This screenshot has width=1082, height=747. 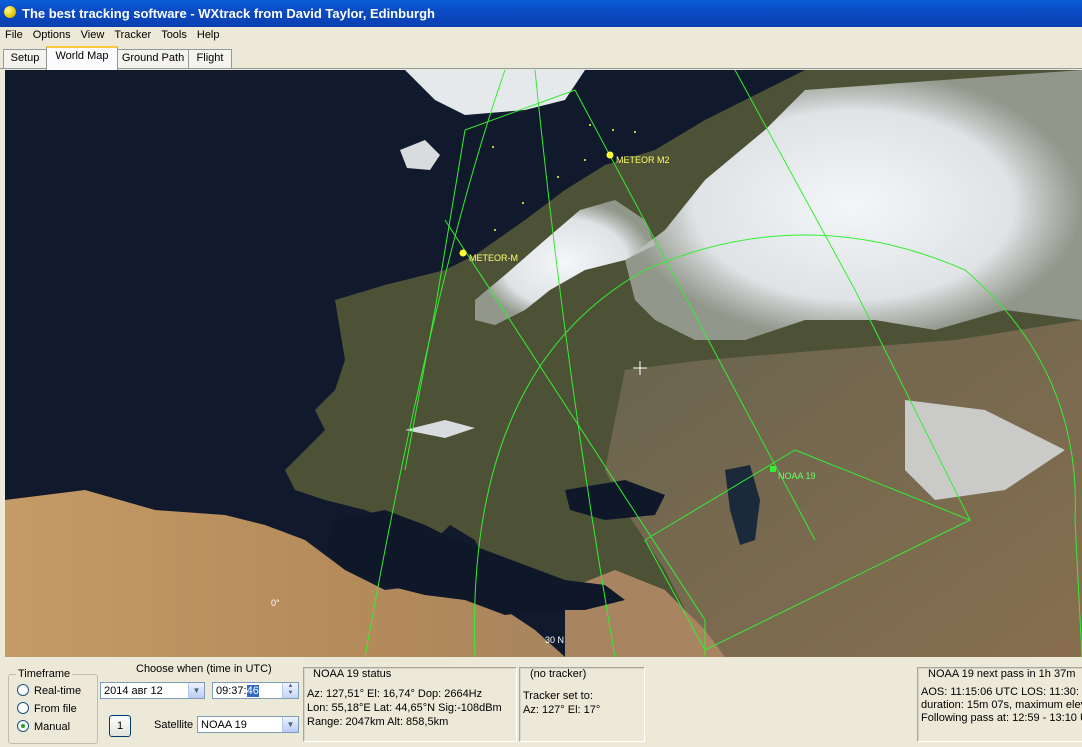 What do you see at coordinates (55, 709) in the screenshot?
I see `radio-from-file-label: From file` at bounding box center [55, 709].